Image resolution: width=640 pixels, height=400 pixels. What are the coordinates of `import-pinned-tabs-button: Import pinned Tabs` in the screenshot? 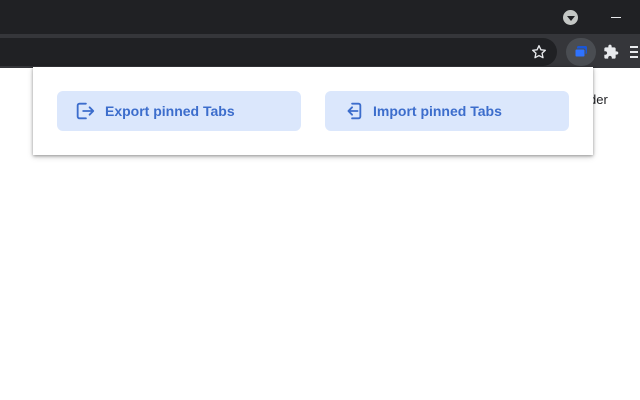 It's located at (447, 111).